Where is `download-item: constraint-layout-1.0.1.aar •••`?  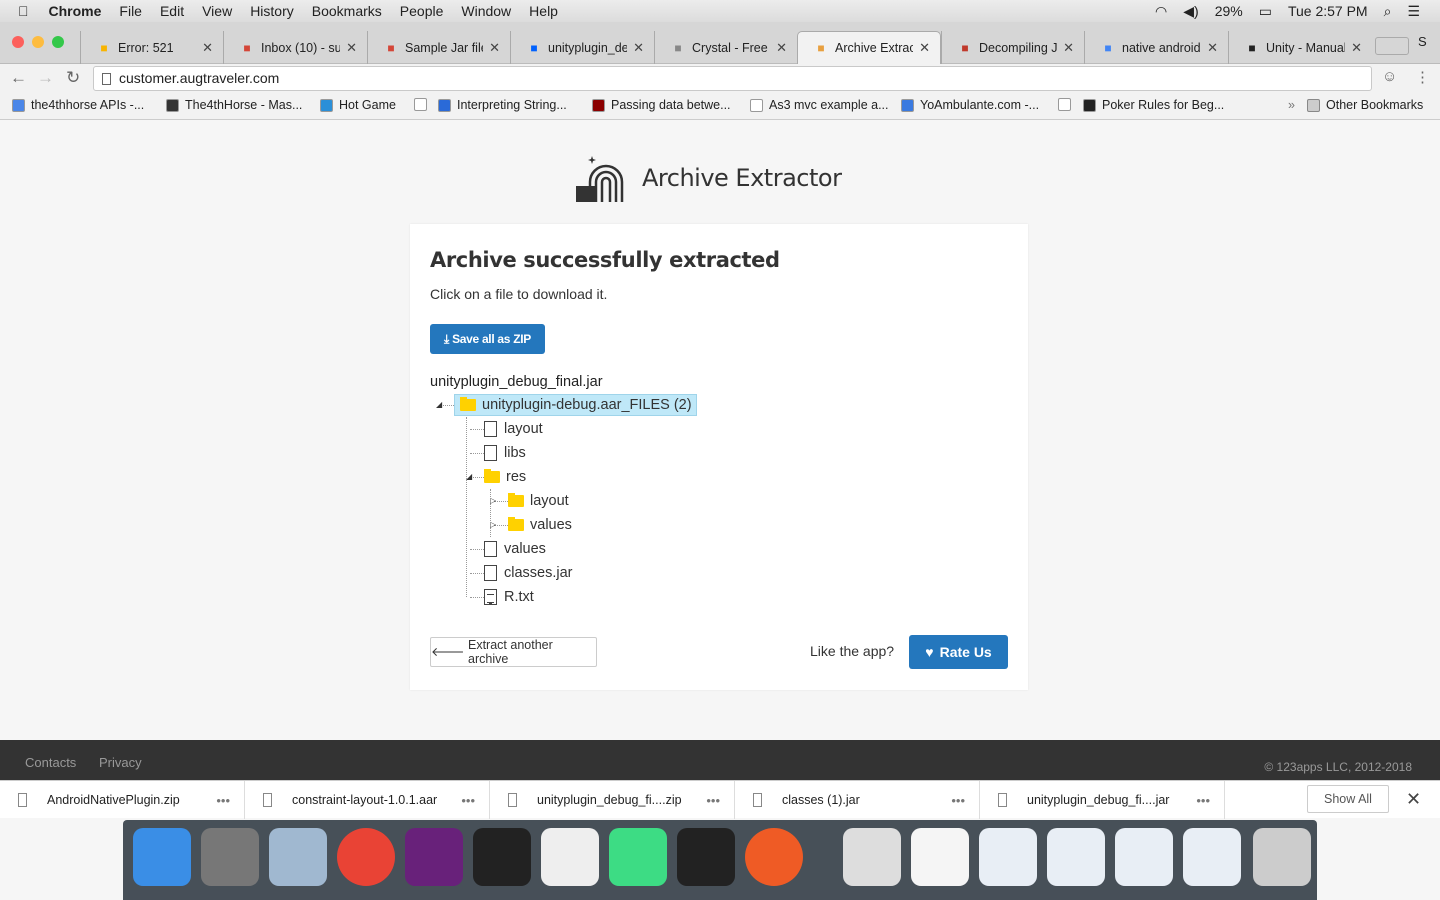
download-item: constraint-layout-1.0.1.aar ••• is located at coordinates (367, 800).